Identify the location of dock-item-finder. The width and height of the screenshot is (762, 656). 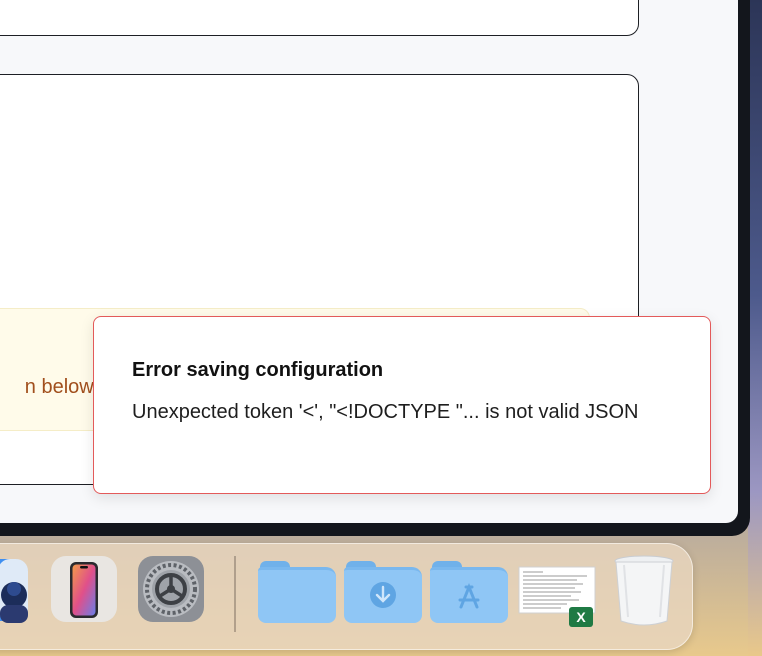
(16, 590).